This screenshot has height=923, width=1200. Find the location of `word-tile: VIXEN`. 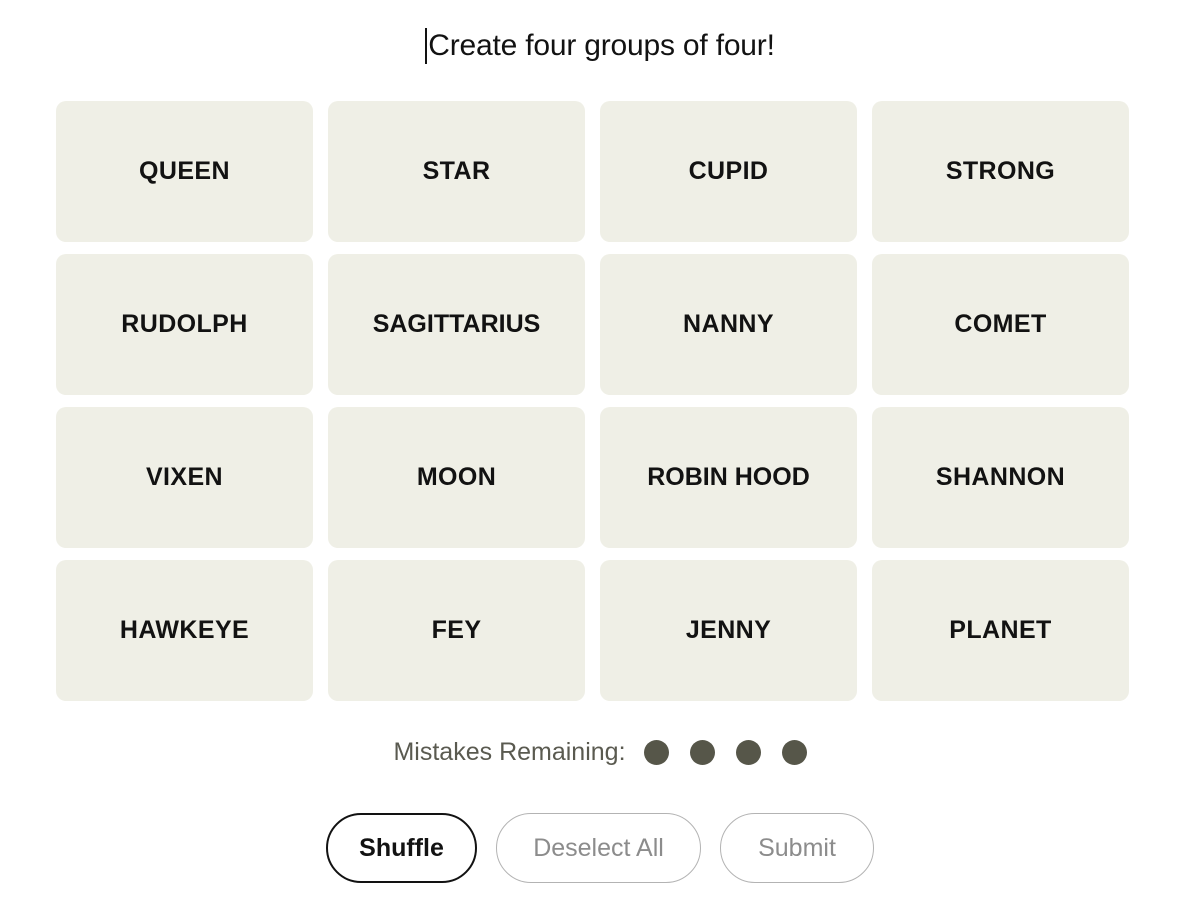

word-tile: VIXEN is located at coordinates (184, 477).